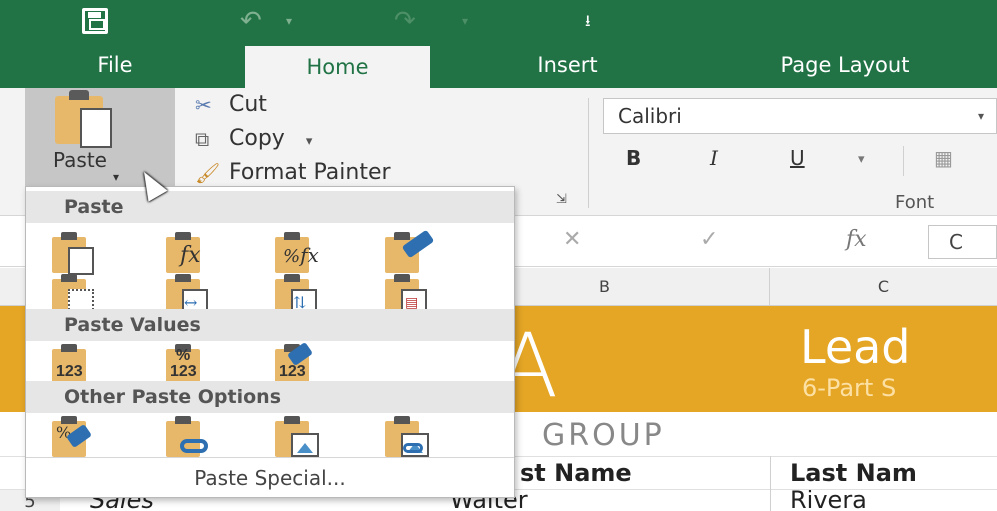 The image size is (997, 511). I want to click on section-paste-values: Paste Values, so click(270, 325).